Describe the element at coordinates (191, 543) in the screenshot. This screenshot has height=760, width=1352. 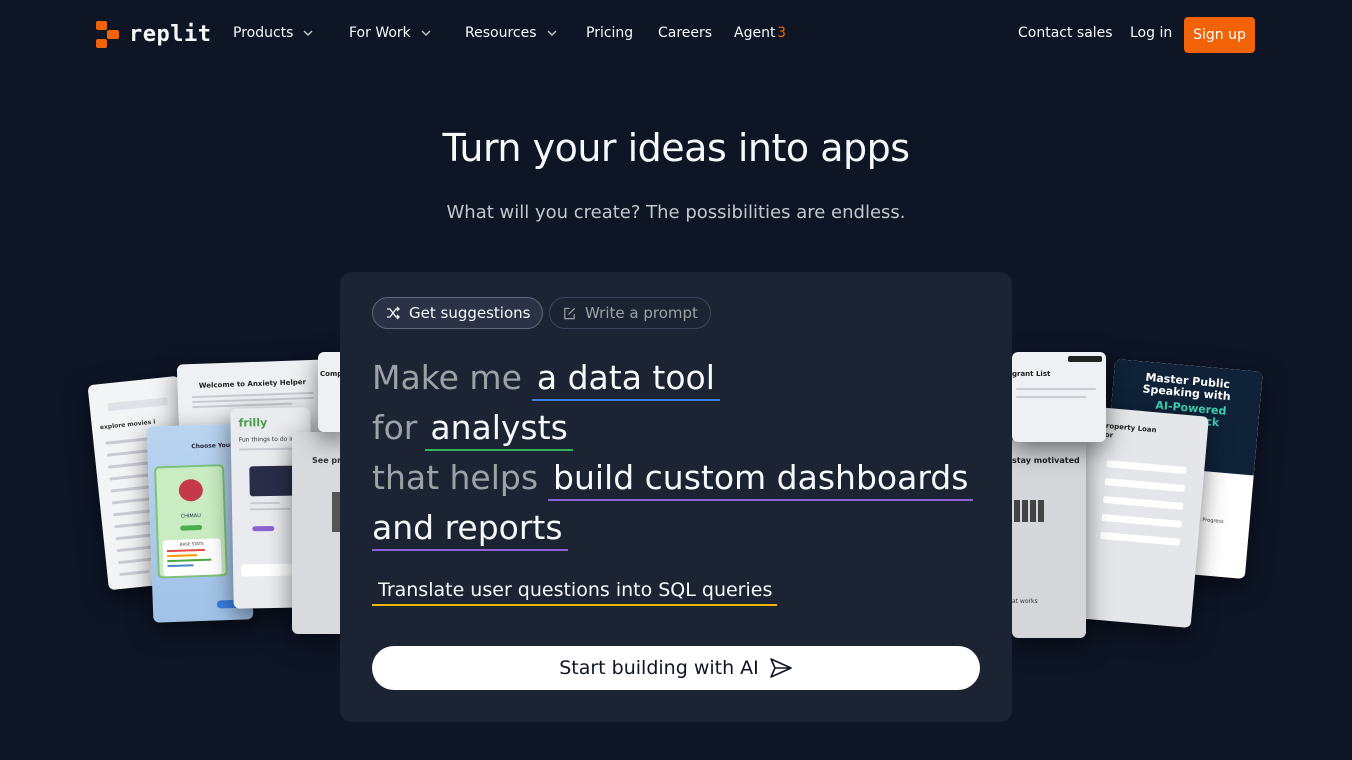
I see `base-stats-label: BASE STATS` at that location.